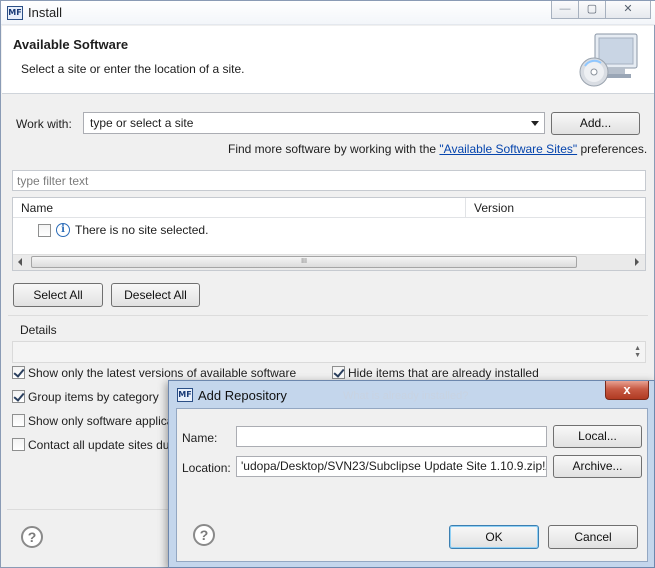 Image resolution: width=655 pixels, height=568 pixels. I want to click on select-all-button: Select All, so click(58, 295).